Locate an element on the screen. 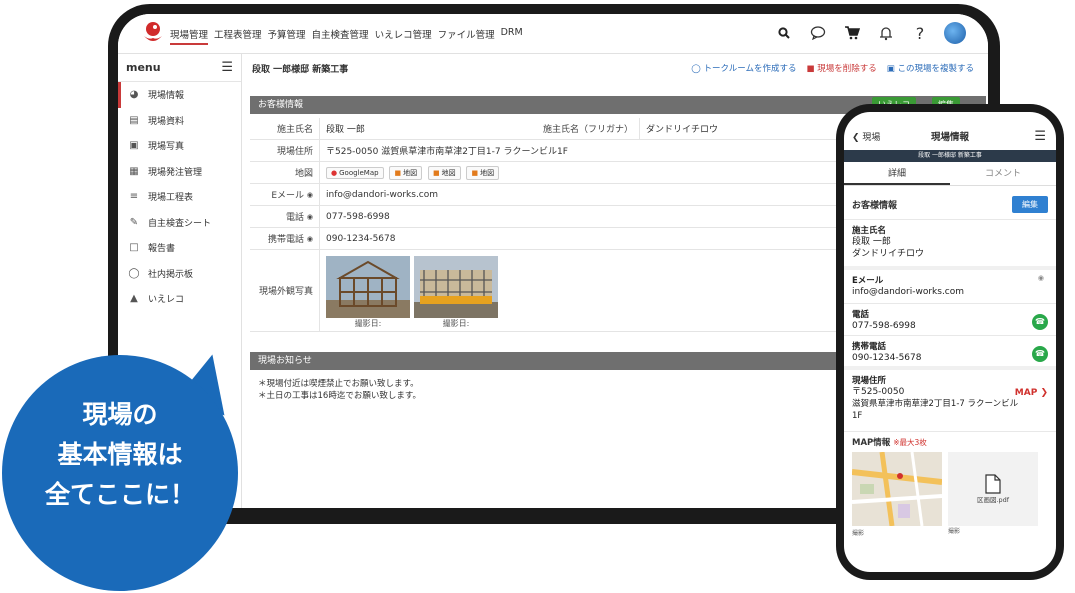 This screenshot has height=593, width=1075. field-label: 現場外観写真 is located at coordinates (285, 290).